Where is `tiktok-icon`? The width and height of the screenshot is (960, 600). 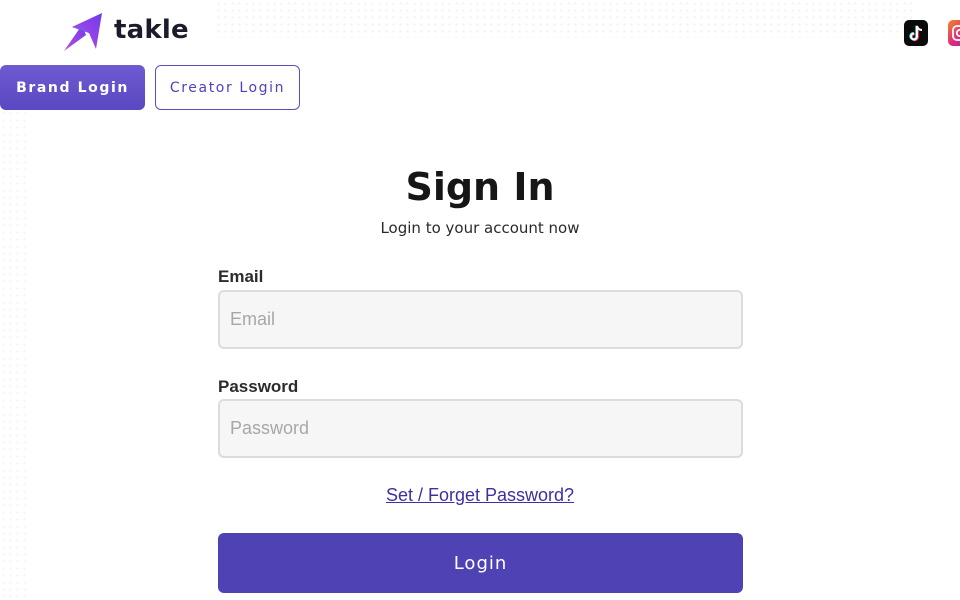
tiktok-icon is located at coordinates (916, 33).